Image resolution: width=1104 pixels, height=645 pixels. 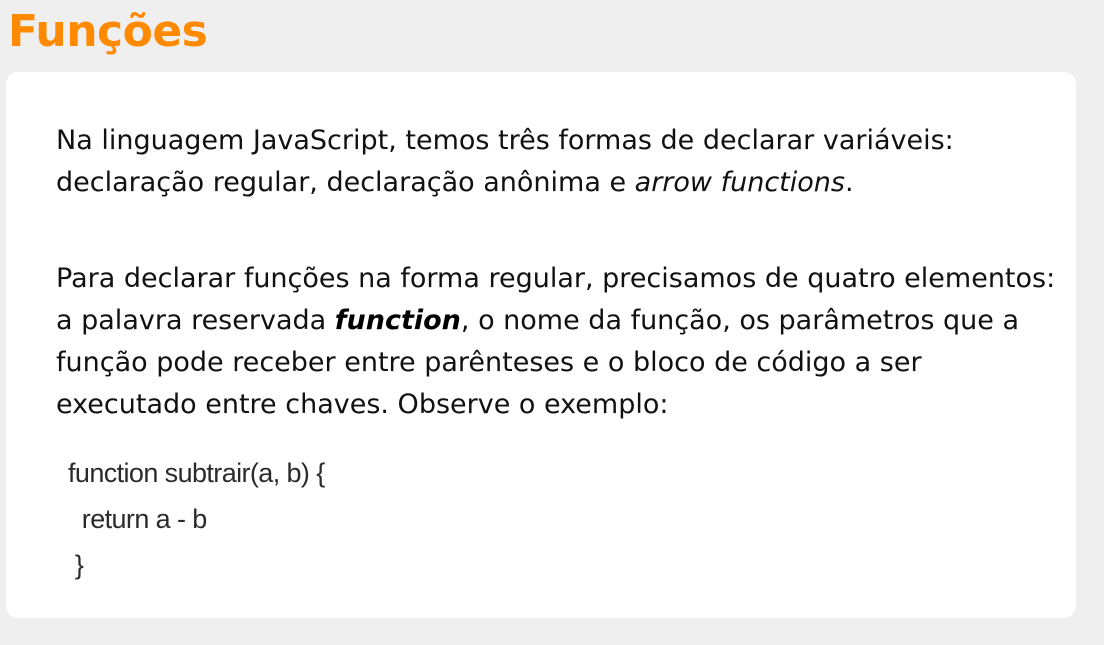 I want to click on intro-italic-term: arrow functions, so click(x=739, y=182).